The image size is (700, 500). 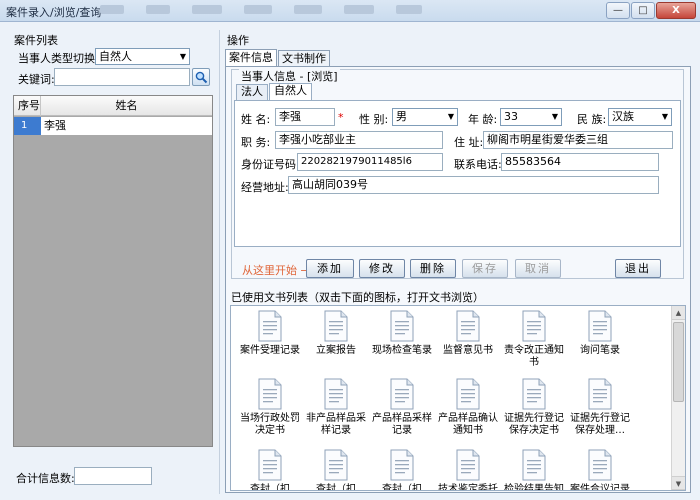 What do you see at coordinates (592, 119) in the screenshot?
I see `ethnicity-label: 民 族:` at bounding box center [592, 119].